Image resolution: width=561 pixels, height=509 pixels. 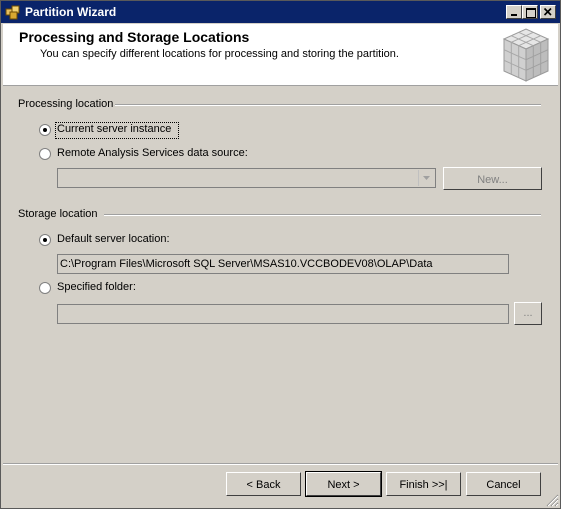 What do you see at coordinates (246, 178) in the screenshot?
I see `datasource-dropdown` at bounding box center [246, 178].